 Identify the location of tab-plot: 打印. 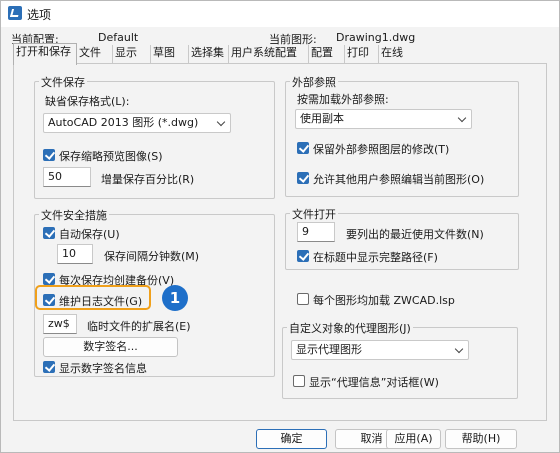
(362, 54).